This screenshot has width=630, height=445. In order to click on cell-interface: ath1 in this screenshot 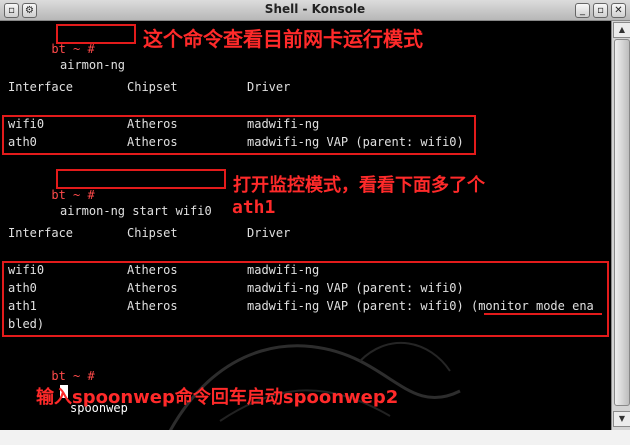, I will do `click(22, 306)`.